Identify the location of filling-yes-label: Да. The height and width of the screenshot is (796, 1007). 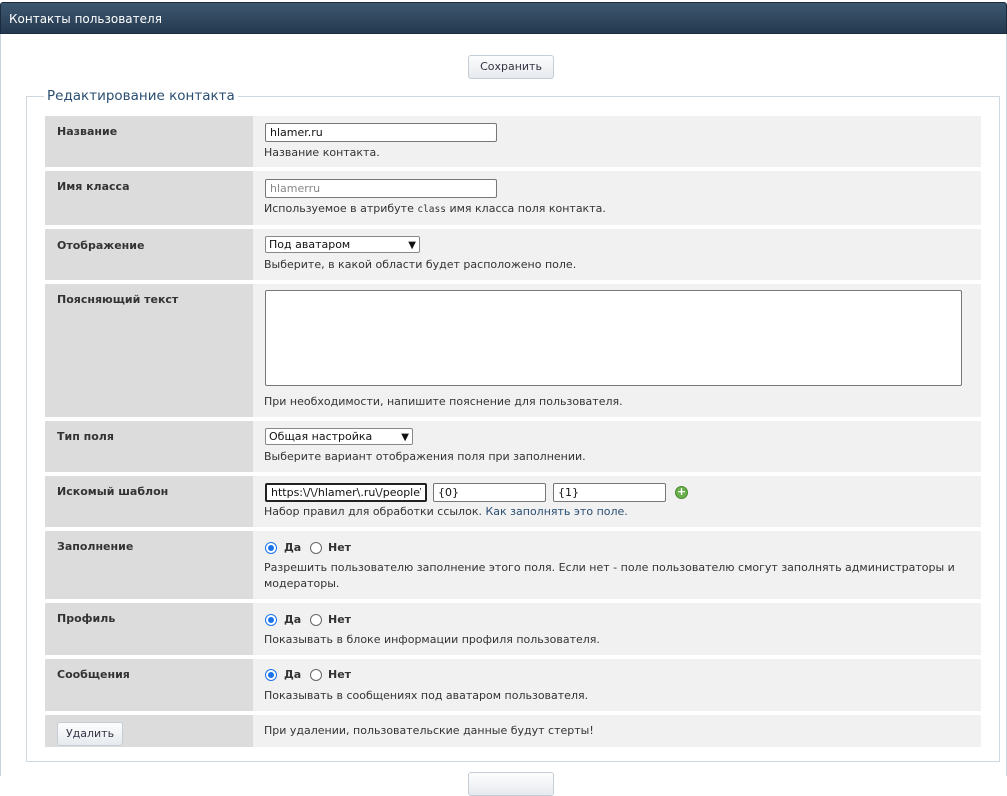
(292, 547).